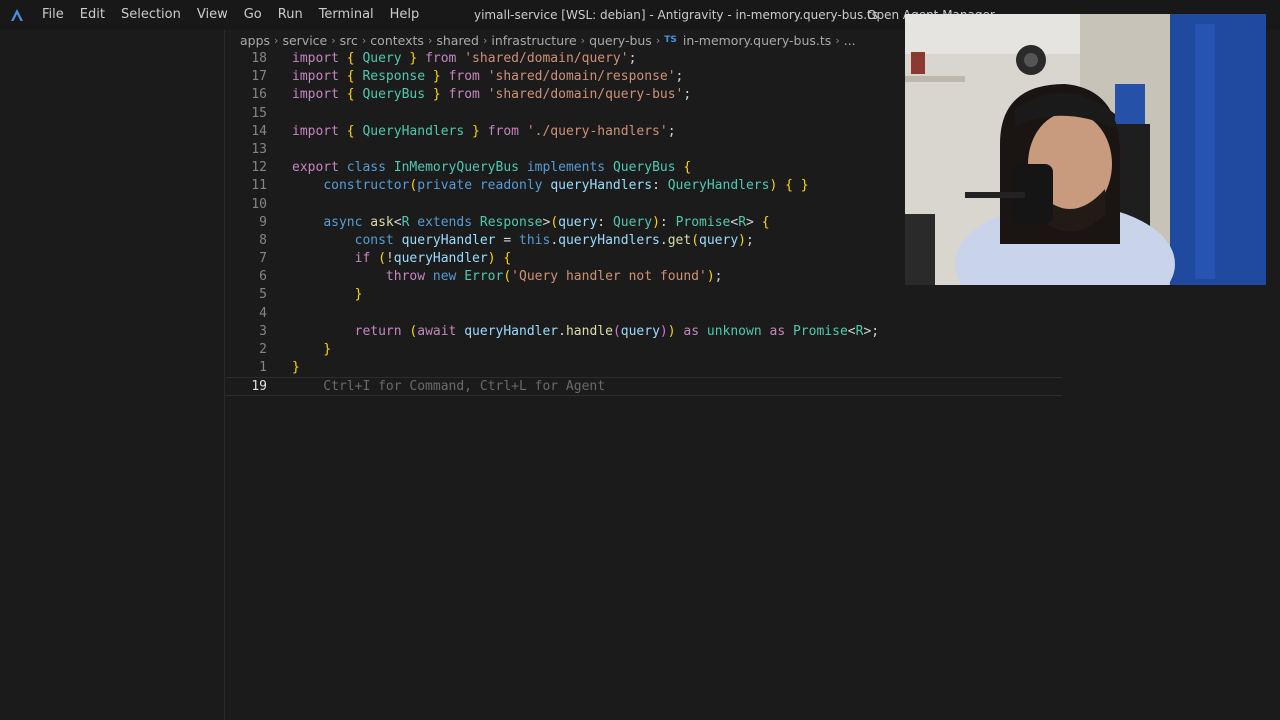  I want to click on menu-help: Help, so click(405, 15).